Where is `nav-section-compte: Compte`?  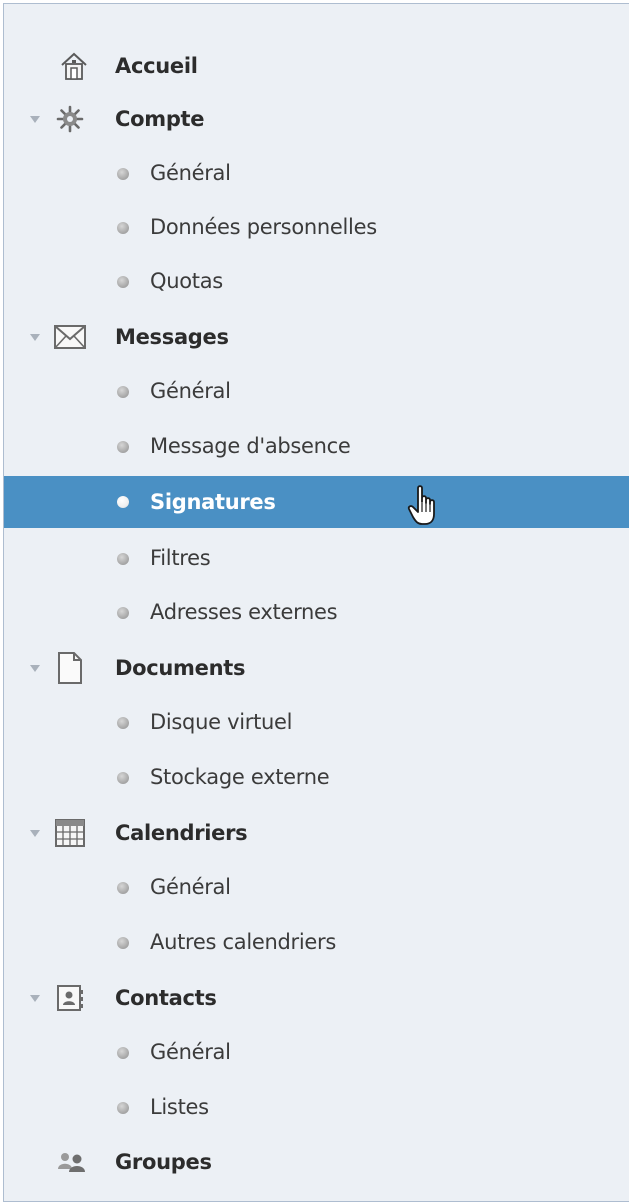 nav-section-compte: Compte is located at coordinates (316, 119).